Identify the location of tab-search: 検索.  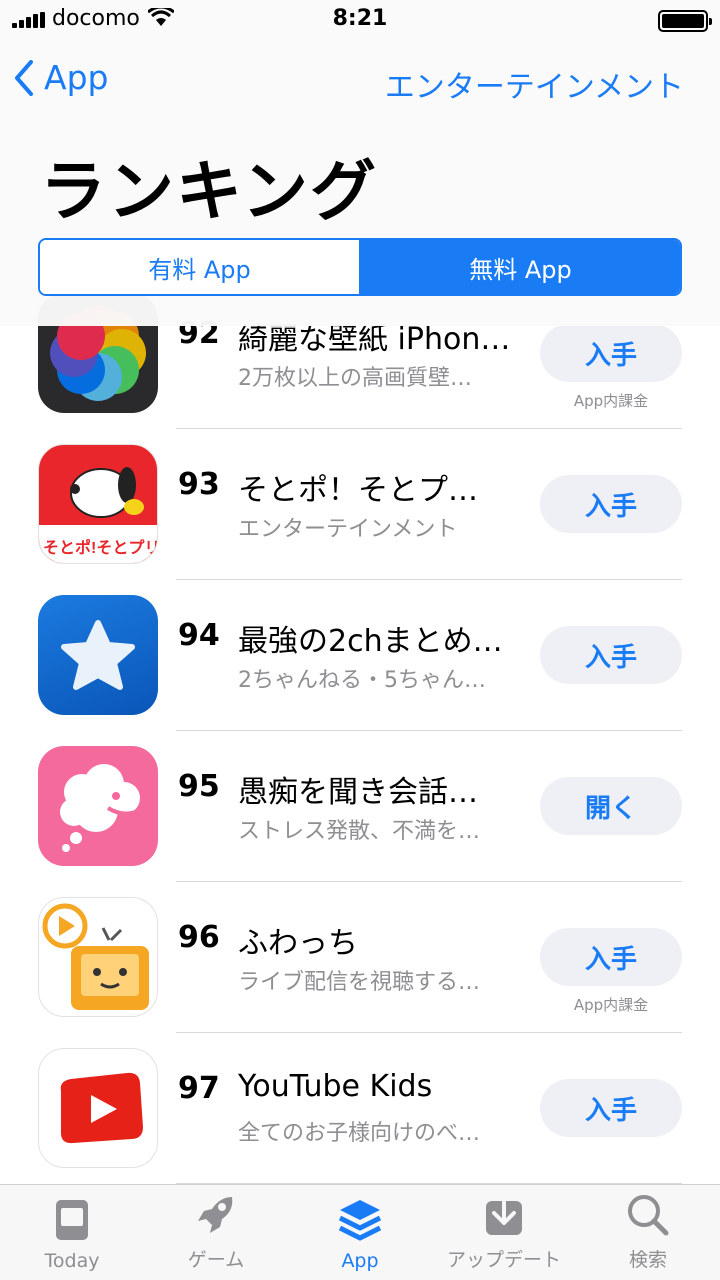
(648, 1232).